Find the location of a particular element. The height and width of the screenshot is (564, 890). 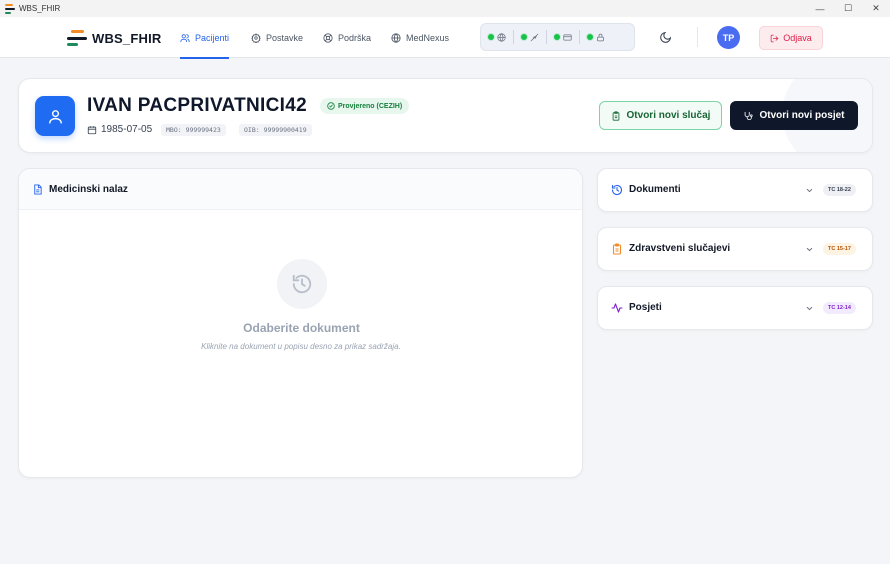

minimize-button: — is located at coordinates (820, 8).